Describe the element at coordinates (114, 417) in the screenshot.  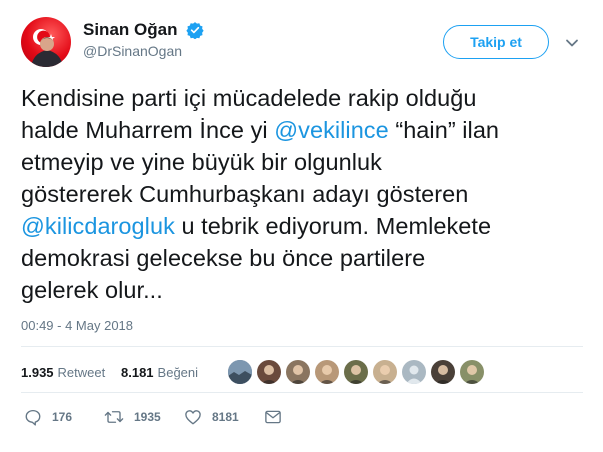
I see `retweet-icon` at that location.